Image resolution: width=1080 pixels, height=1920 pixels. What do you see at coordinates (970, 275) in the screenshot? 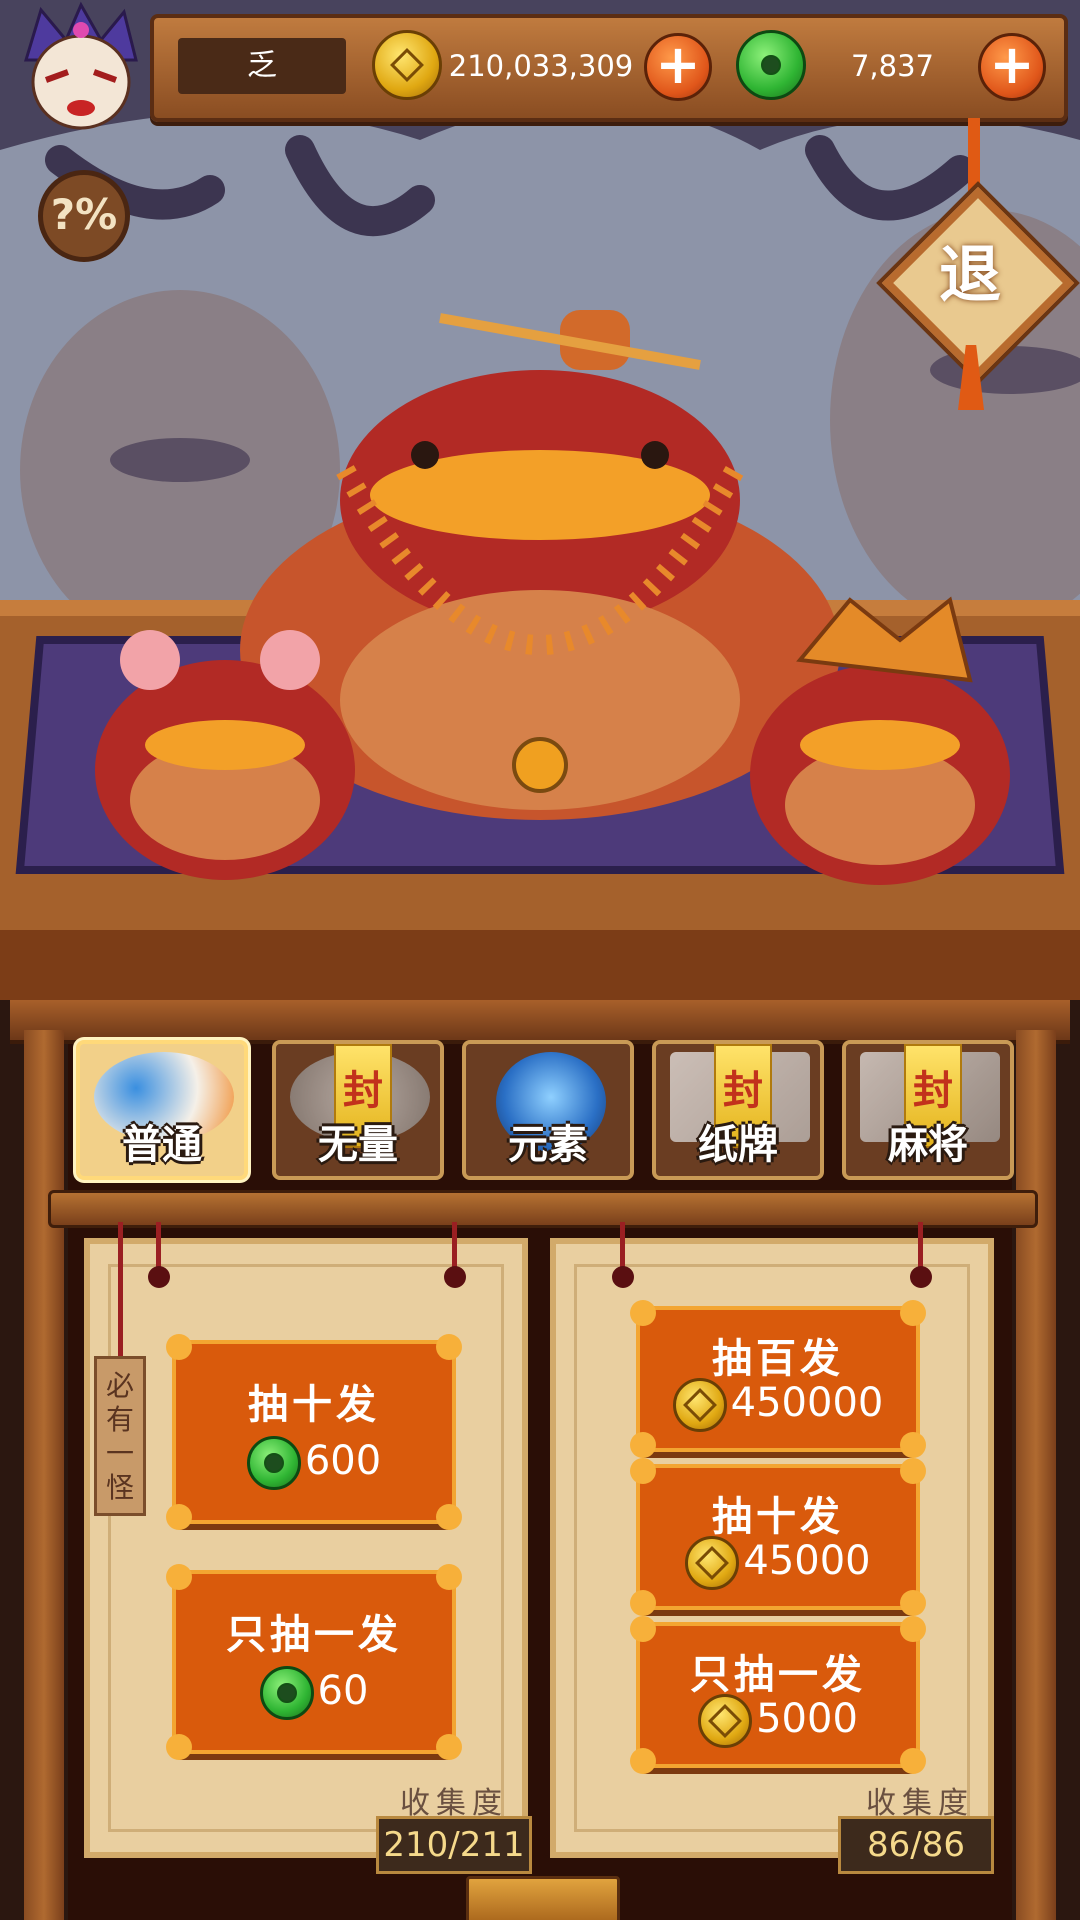
I see `exit-button: 退` at bounding box center [970, 275].